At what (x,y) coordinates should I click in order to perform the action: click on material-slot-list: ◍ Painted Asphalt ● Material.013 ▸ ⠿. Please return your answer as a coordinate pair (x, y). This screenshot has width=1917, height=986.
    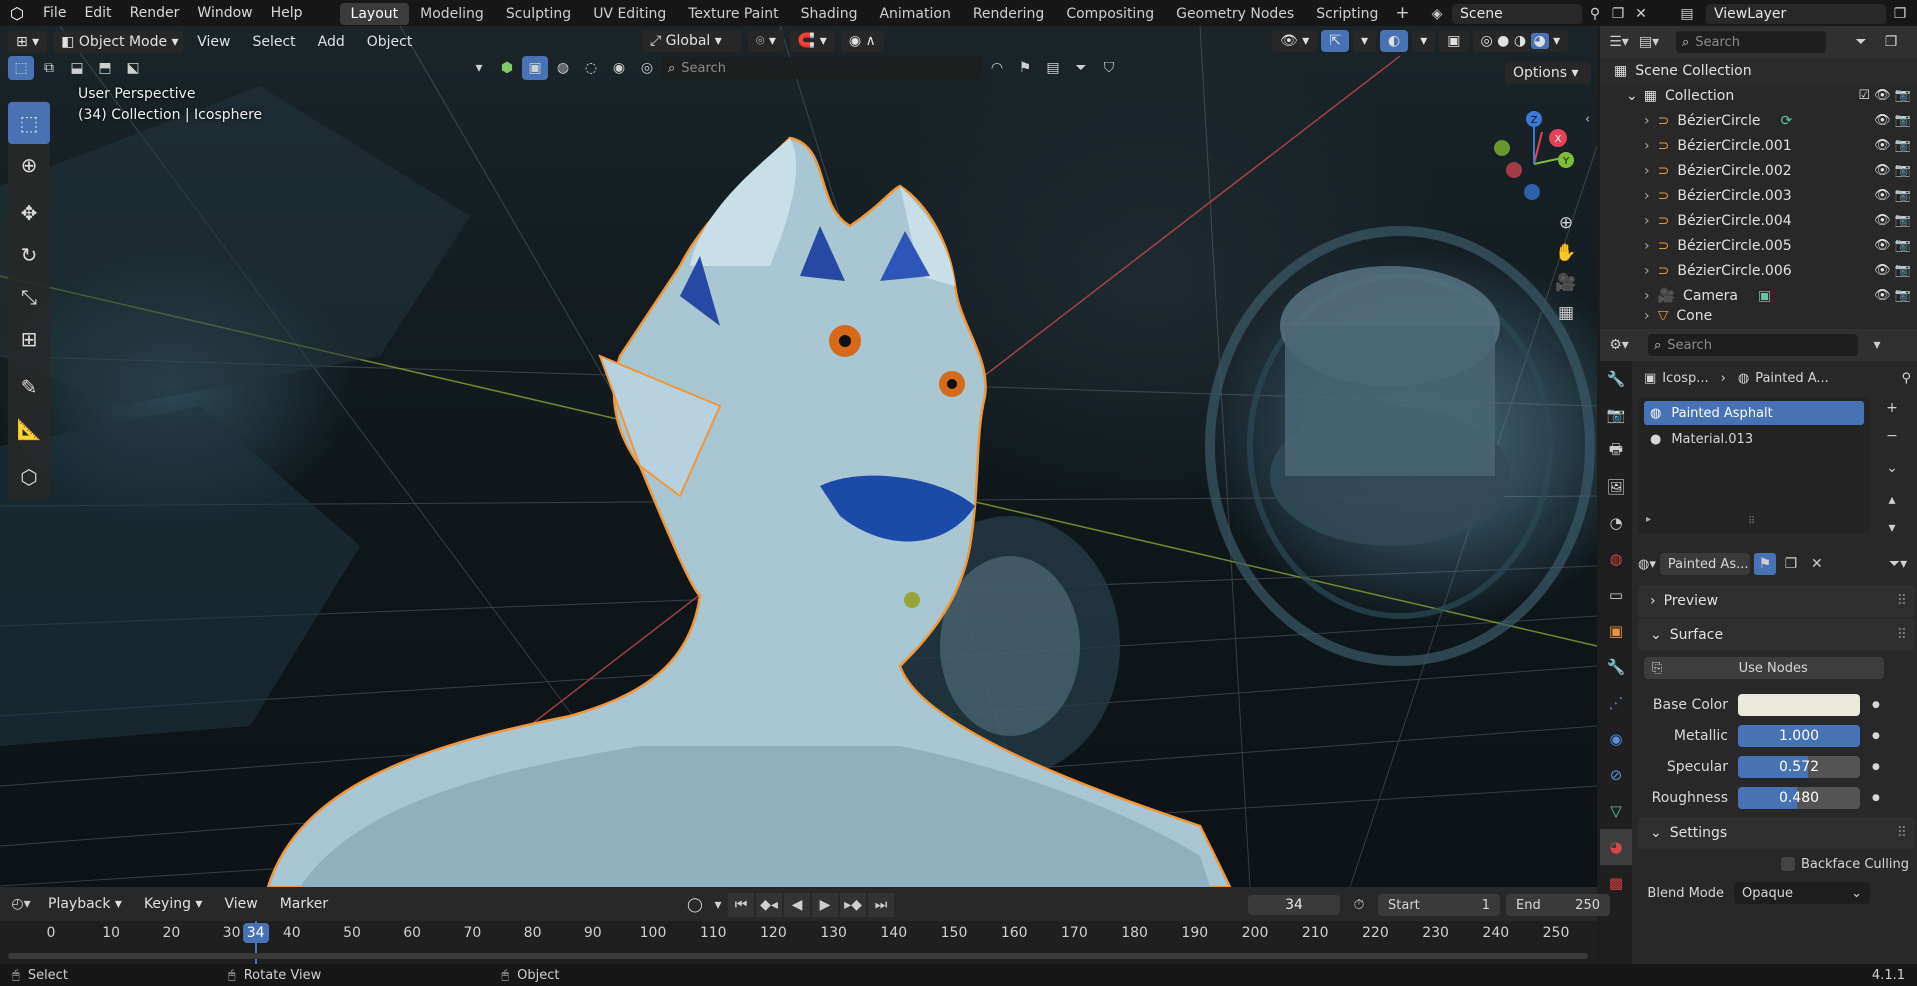
    Looking at the image, I should click on (1754, 465).